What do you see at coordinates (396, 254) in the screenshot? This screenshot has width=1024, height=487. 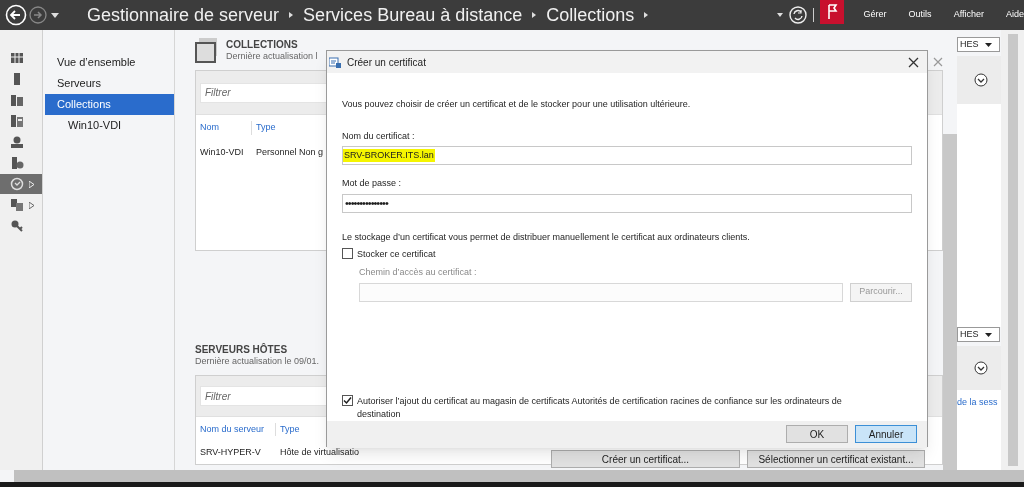 I see `checkbox-label: Stocker ce certificat` at bounding box center [396, 254].